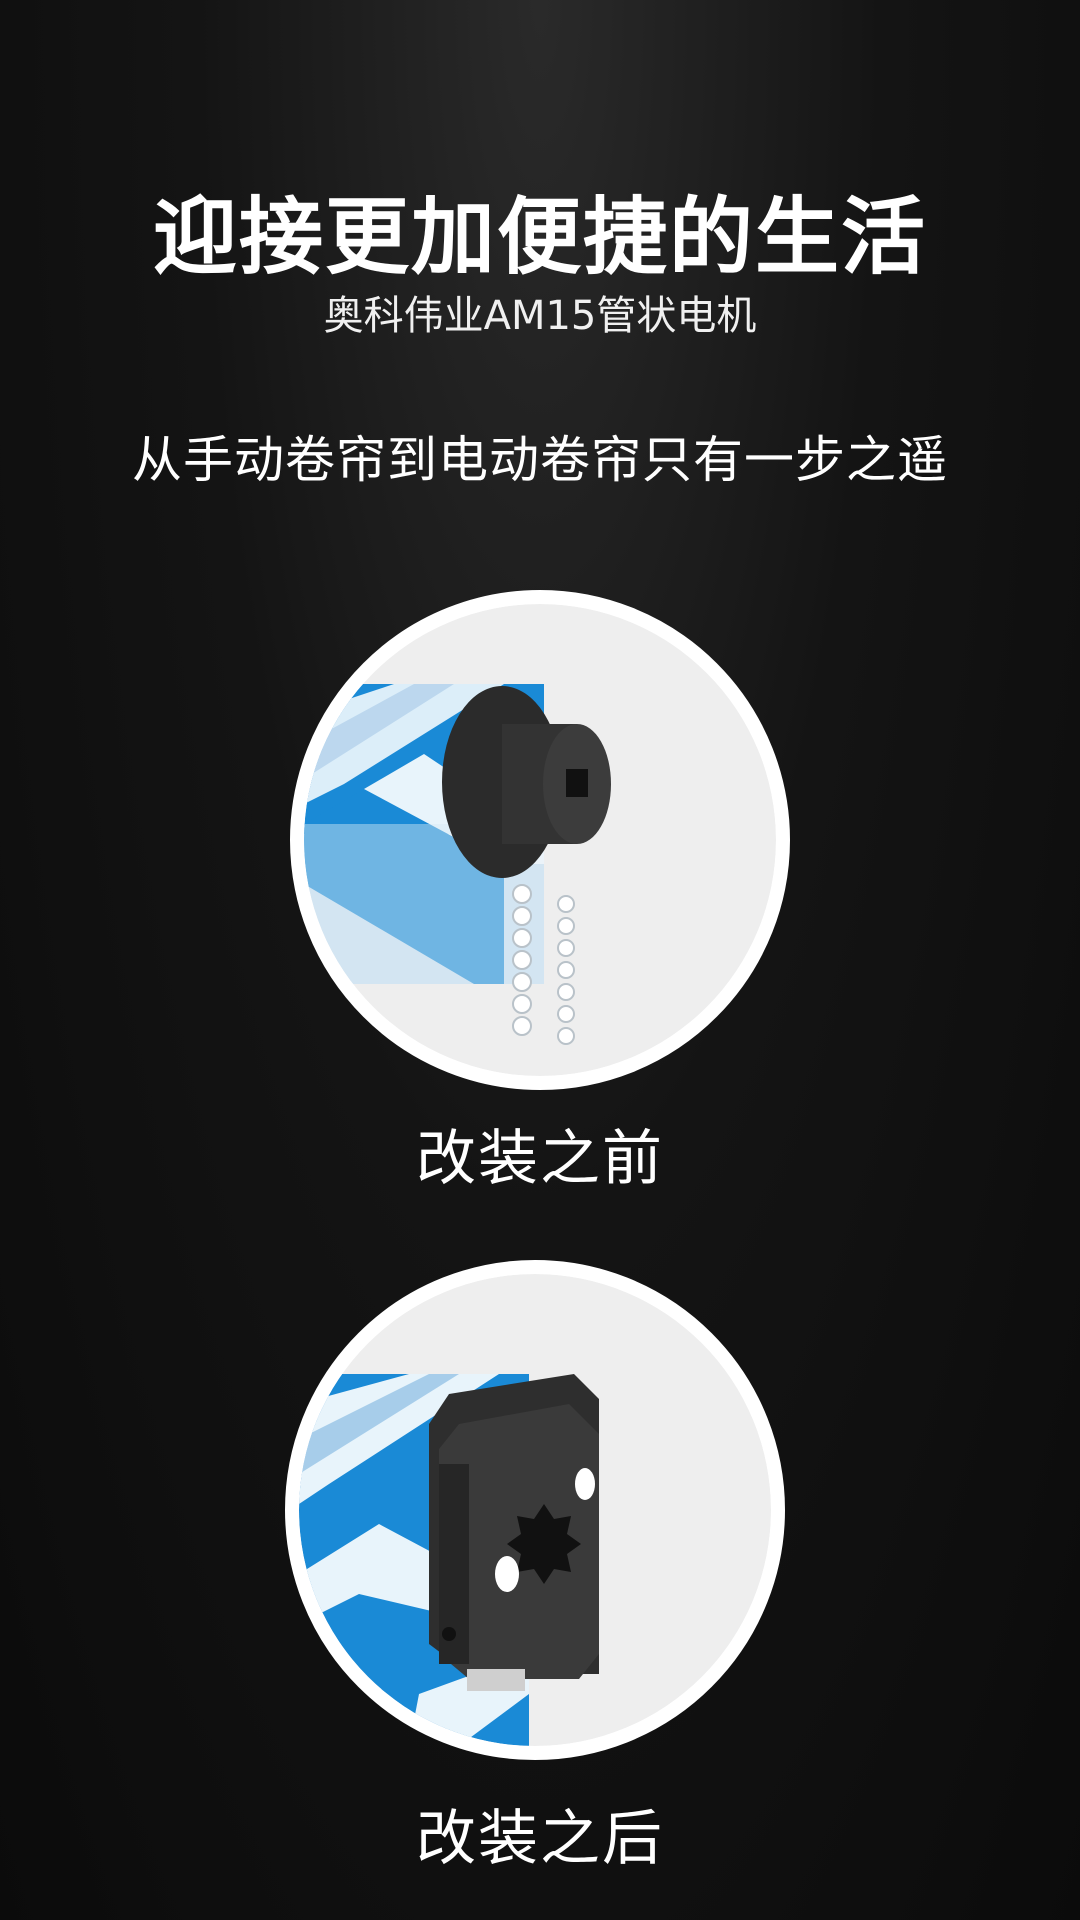  What do you see at coordinates (540, 460) in the screenshot?
I see `tagline: 从手动卷帘到电动卷帘只有一步之遥` at bounding box center [540, 460].